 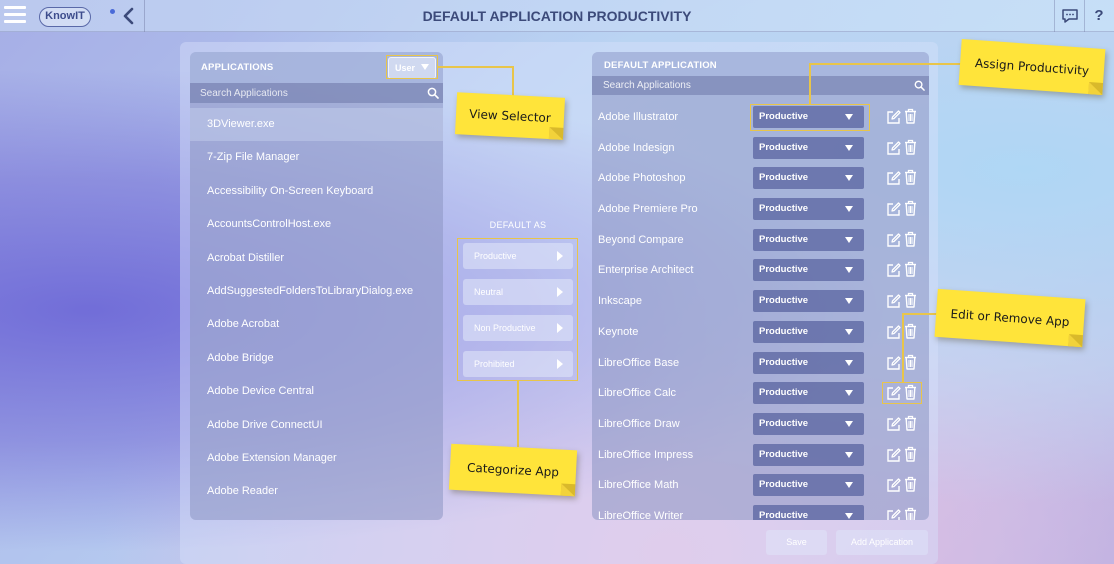 What do you see at coordinates (518, 256) in the screenshot?
I see `default-productive-button: Productive` at bounding box center [518, 256].